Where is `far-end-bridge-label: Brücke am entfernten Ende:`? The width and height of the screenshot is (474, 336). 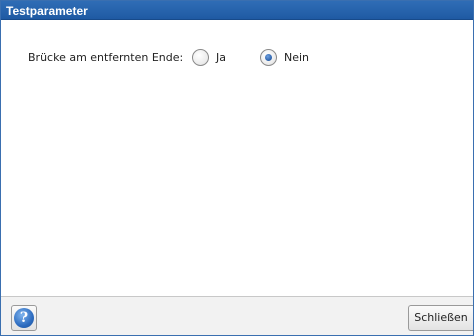 far-end-bridge-label: Brücke am entfernten Ende: is located at coordinates (106, 57).